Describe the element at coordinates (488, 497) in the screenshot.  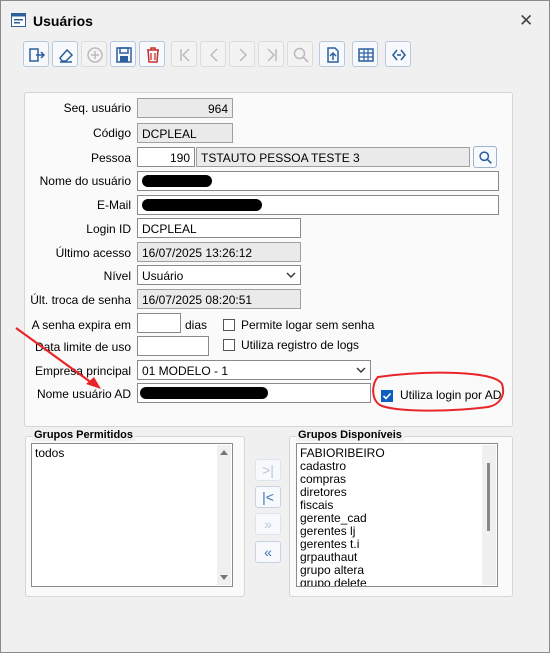
I see `scroll-thumb` at that location.